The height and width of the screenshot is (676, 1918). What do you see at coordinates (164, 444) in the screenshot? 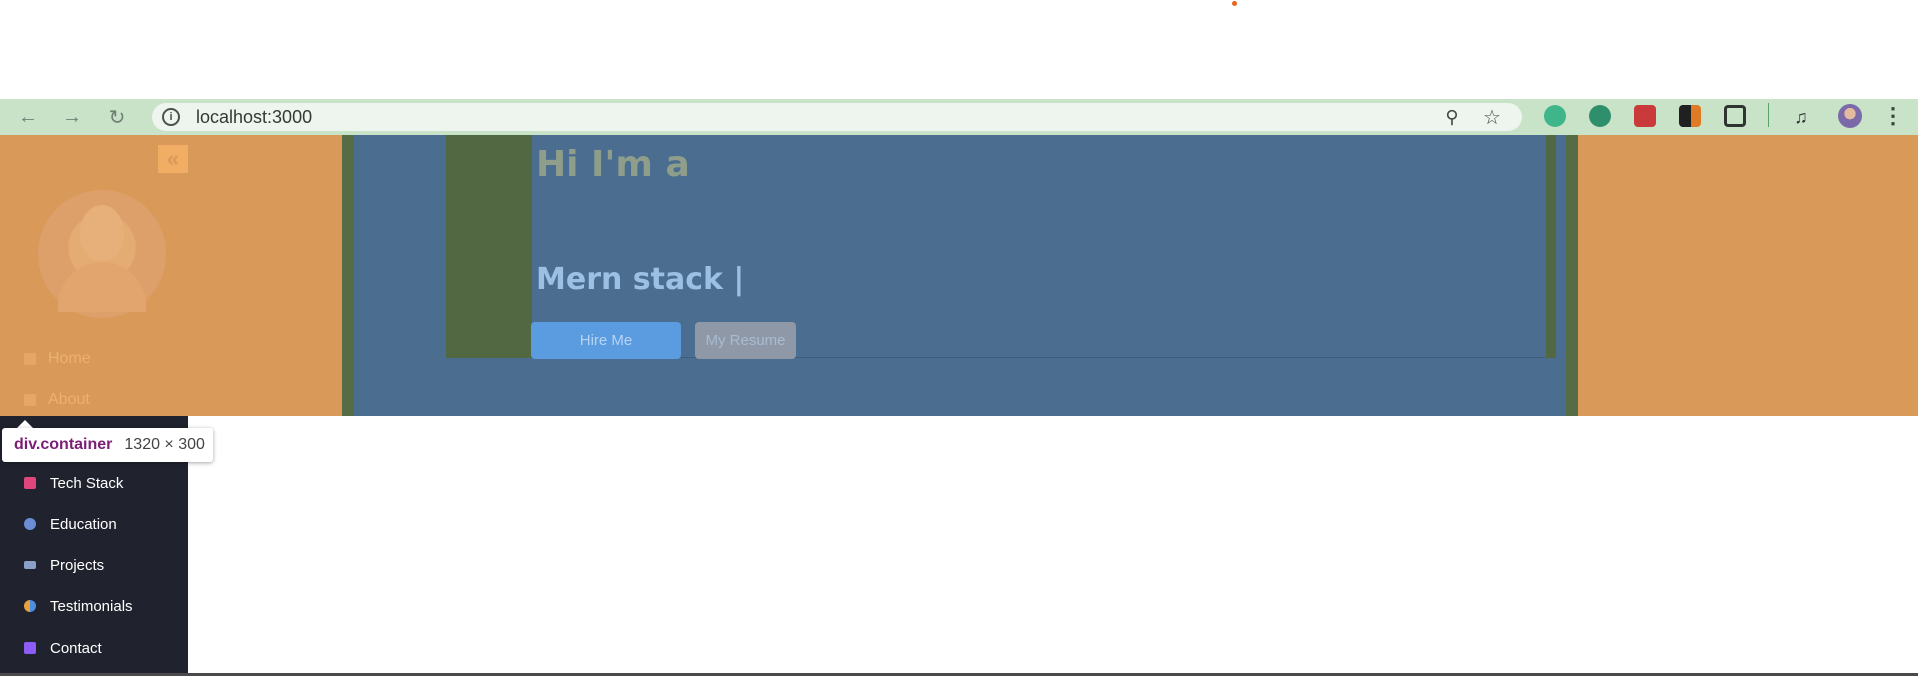
I see `tooltip-dimensions: 1320 × 300` at bounding box center [164, 444].